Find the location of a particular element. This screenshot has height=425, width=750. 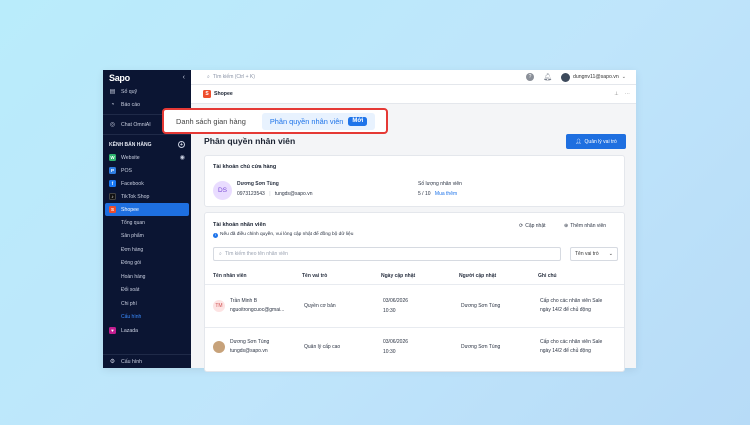

sidebar-sub-cau-hinh: Cấu hình is located at coordinates (147, 318).